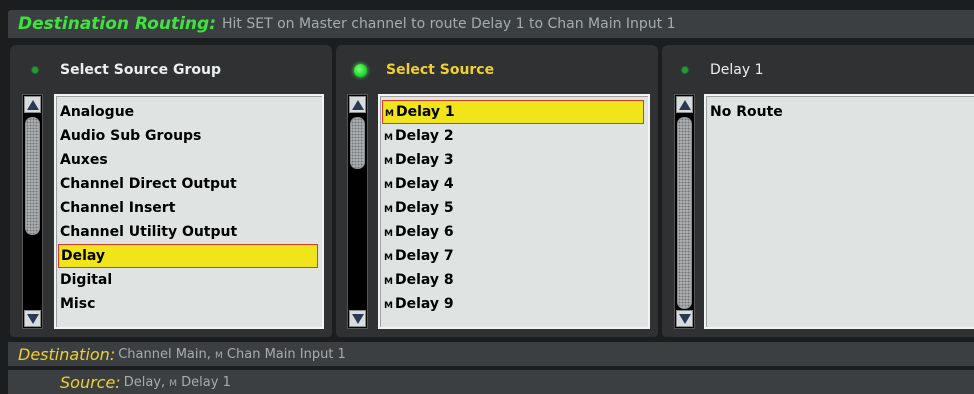 The width and height of the screenshot is (974, 394). I want to click on panel-title-group: Select Source Group, so click(140, 70).